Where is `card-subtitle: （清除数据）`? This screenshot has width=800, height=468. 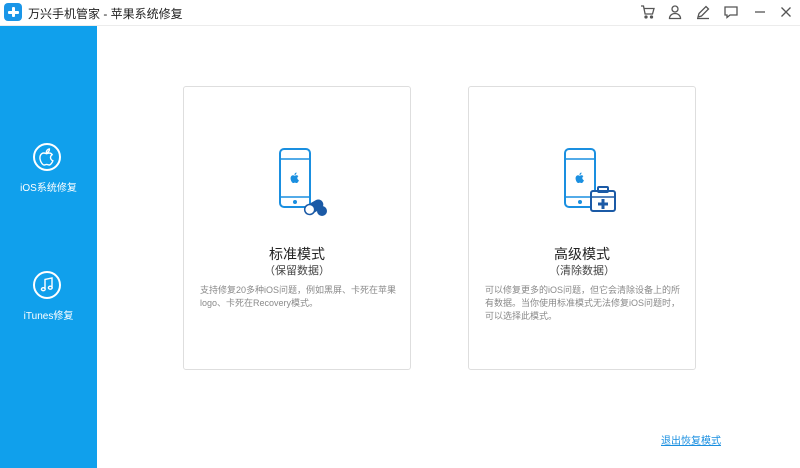
card-subtitle: （清除数据） is located at coordinates (582, 271).